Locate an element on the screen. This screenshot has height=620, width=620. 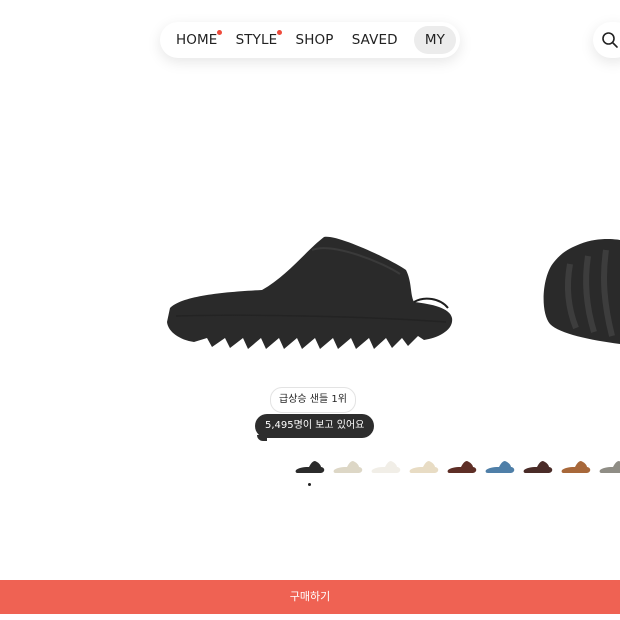
nav-home: HOME is located at coordinates (198, 40).